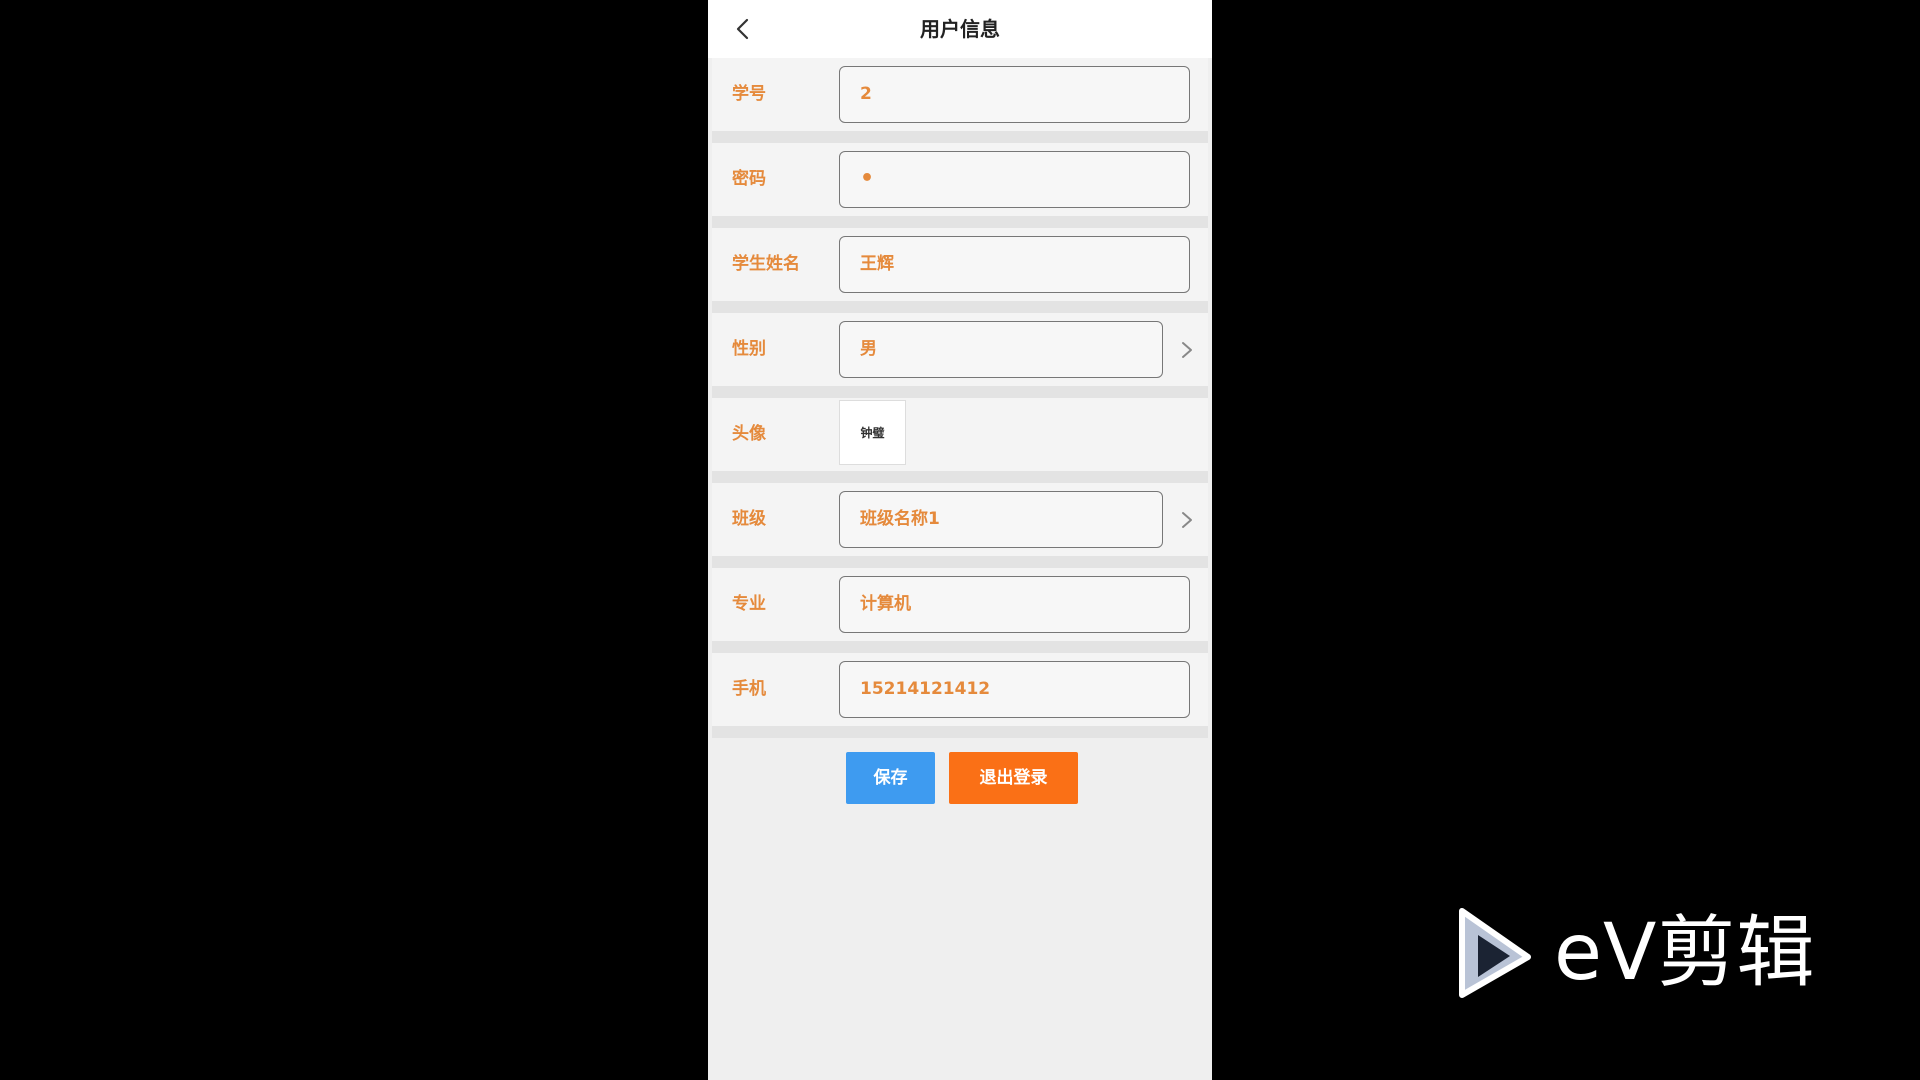 This screenshot has height=1080, width=1920. I want to click on password-label: 密码, so click(749, 179).